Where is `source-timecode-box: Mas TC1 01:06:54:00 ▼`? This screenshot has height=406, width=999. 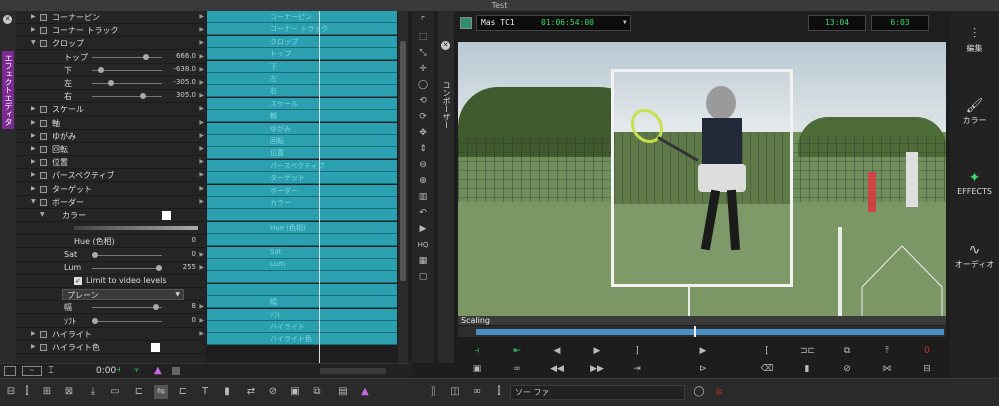
source-timecode-box: Mas TC1 01:06:54:00 ▼ is located at coordinates (553, 23).